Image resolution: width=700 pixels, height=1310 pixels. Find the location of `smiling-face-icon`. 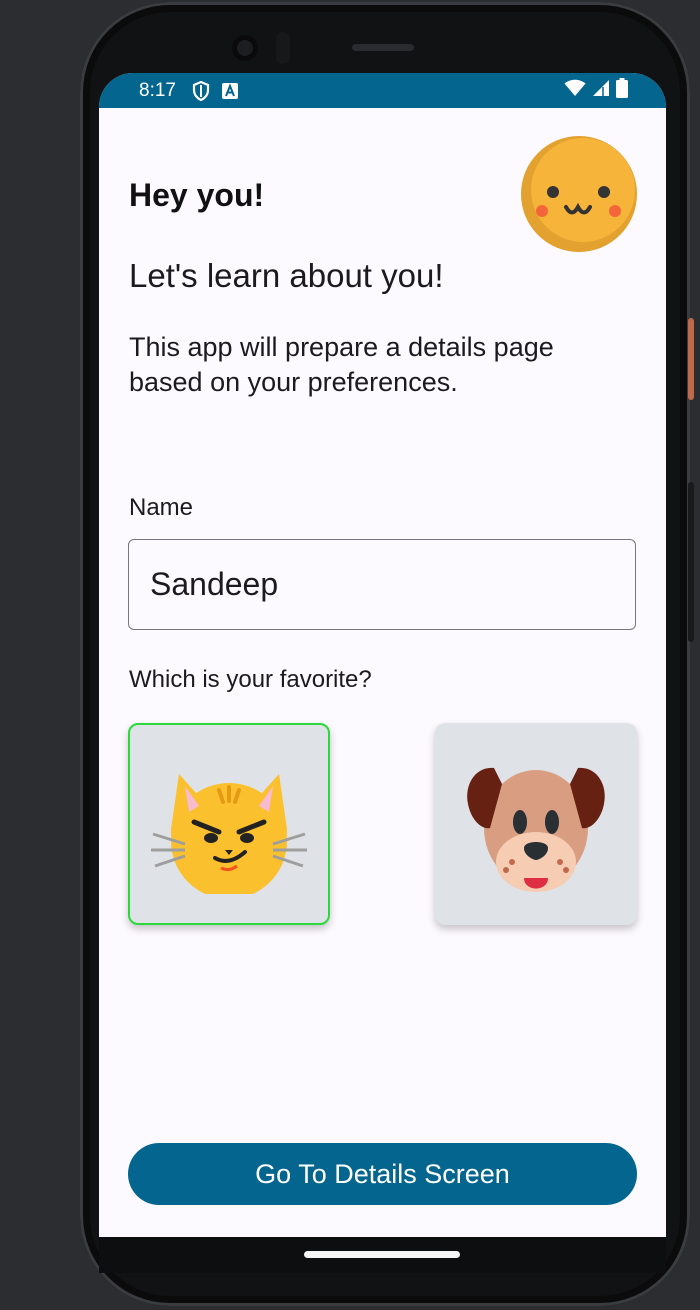

smiling-face-icon is located at coordinates (579, 194).